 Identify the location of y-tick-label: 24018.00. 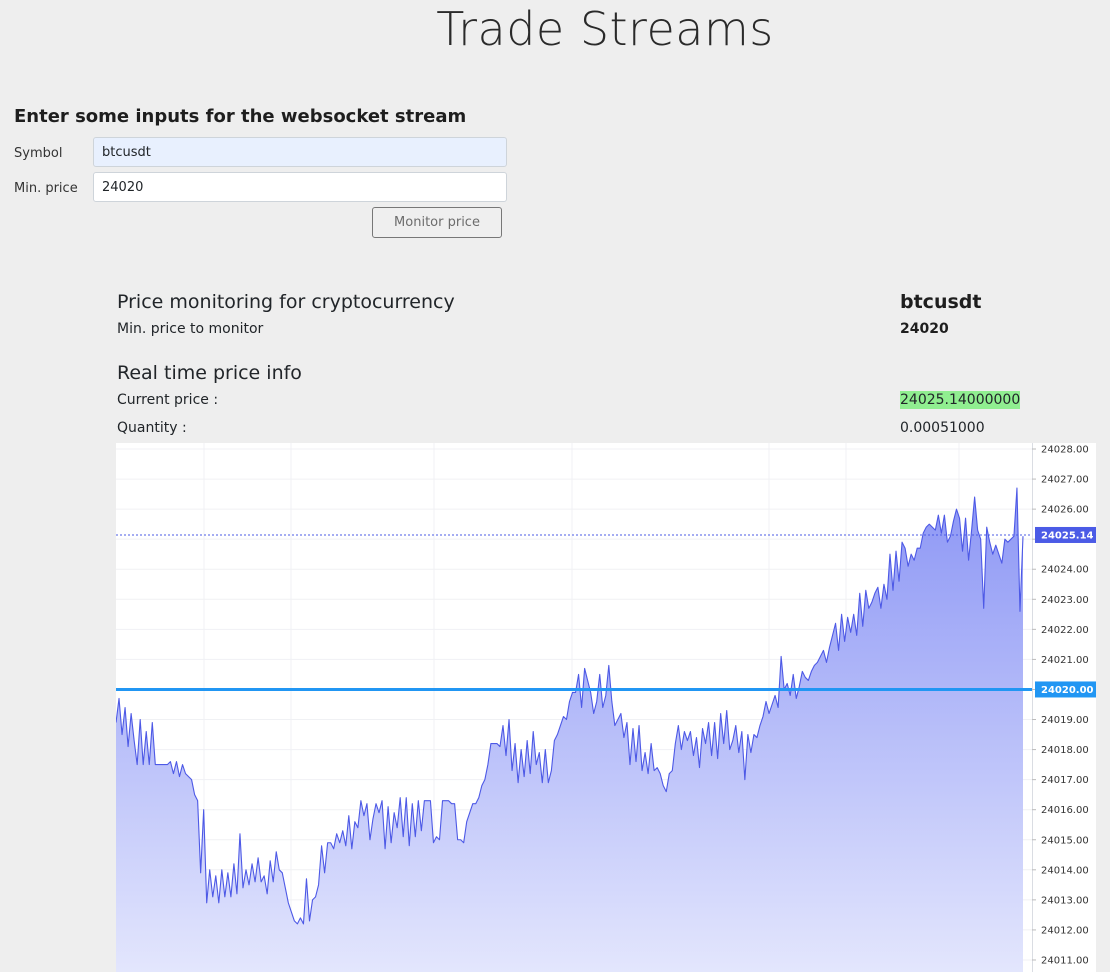
(1065, 750).